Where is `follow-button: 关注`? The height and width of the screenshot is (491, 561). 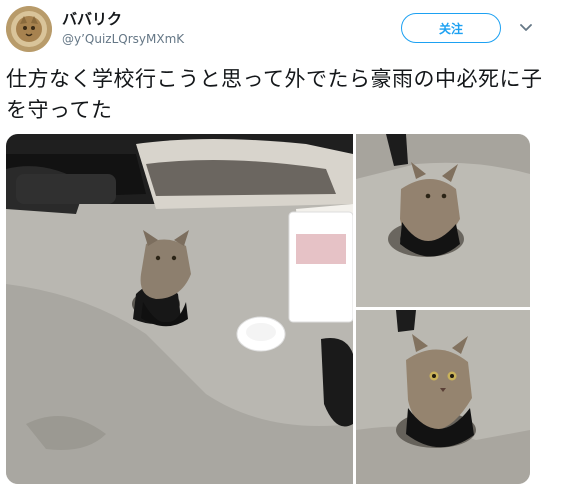
follow-button: 关注 is located at coordinates (451, 28).